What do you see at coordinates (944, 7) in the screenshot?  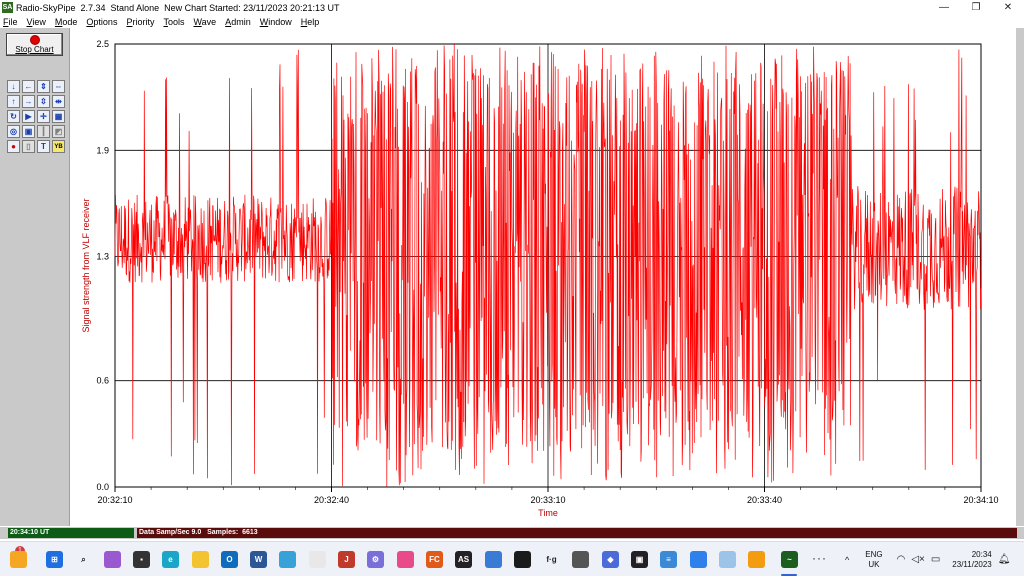 I see `minimize-button: —` at bounding box center [944, 7].